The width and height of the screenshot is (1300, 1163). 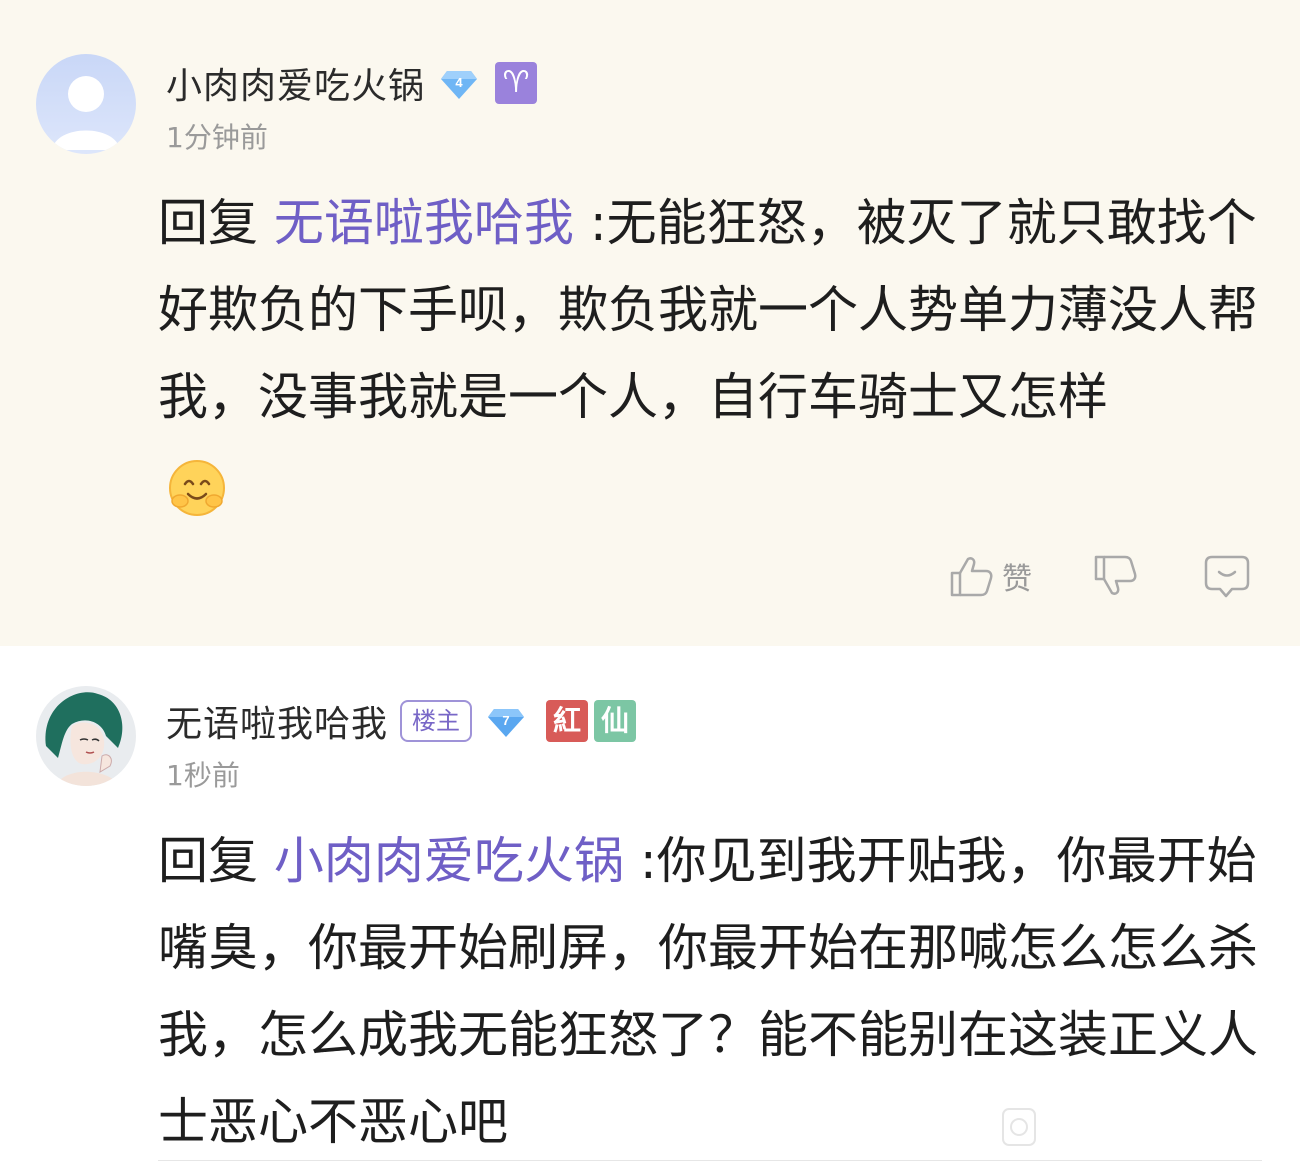 I want to click on reply-target-link: 无语啦我哈我, so click(x=424, y=223).